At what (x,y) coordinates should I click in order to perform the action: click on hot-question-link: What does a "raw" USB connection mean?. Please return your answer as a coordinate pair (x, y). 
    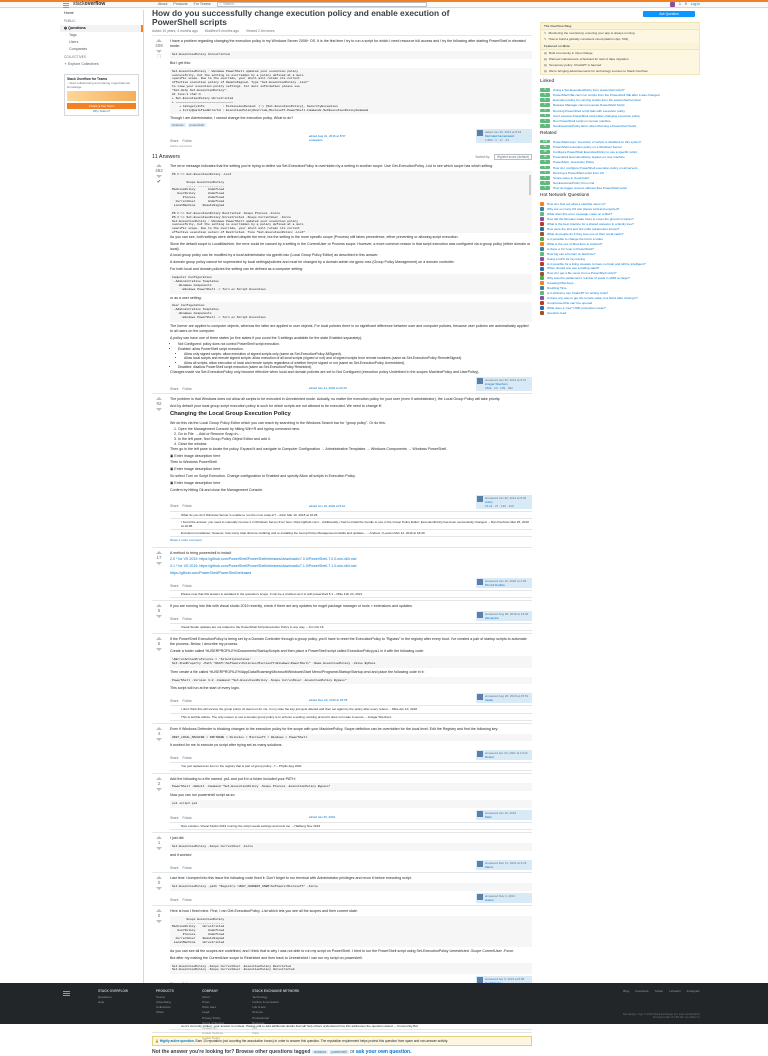
    Looking at the image, I should click on (576, 308).